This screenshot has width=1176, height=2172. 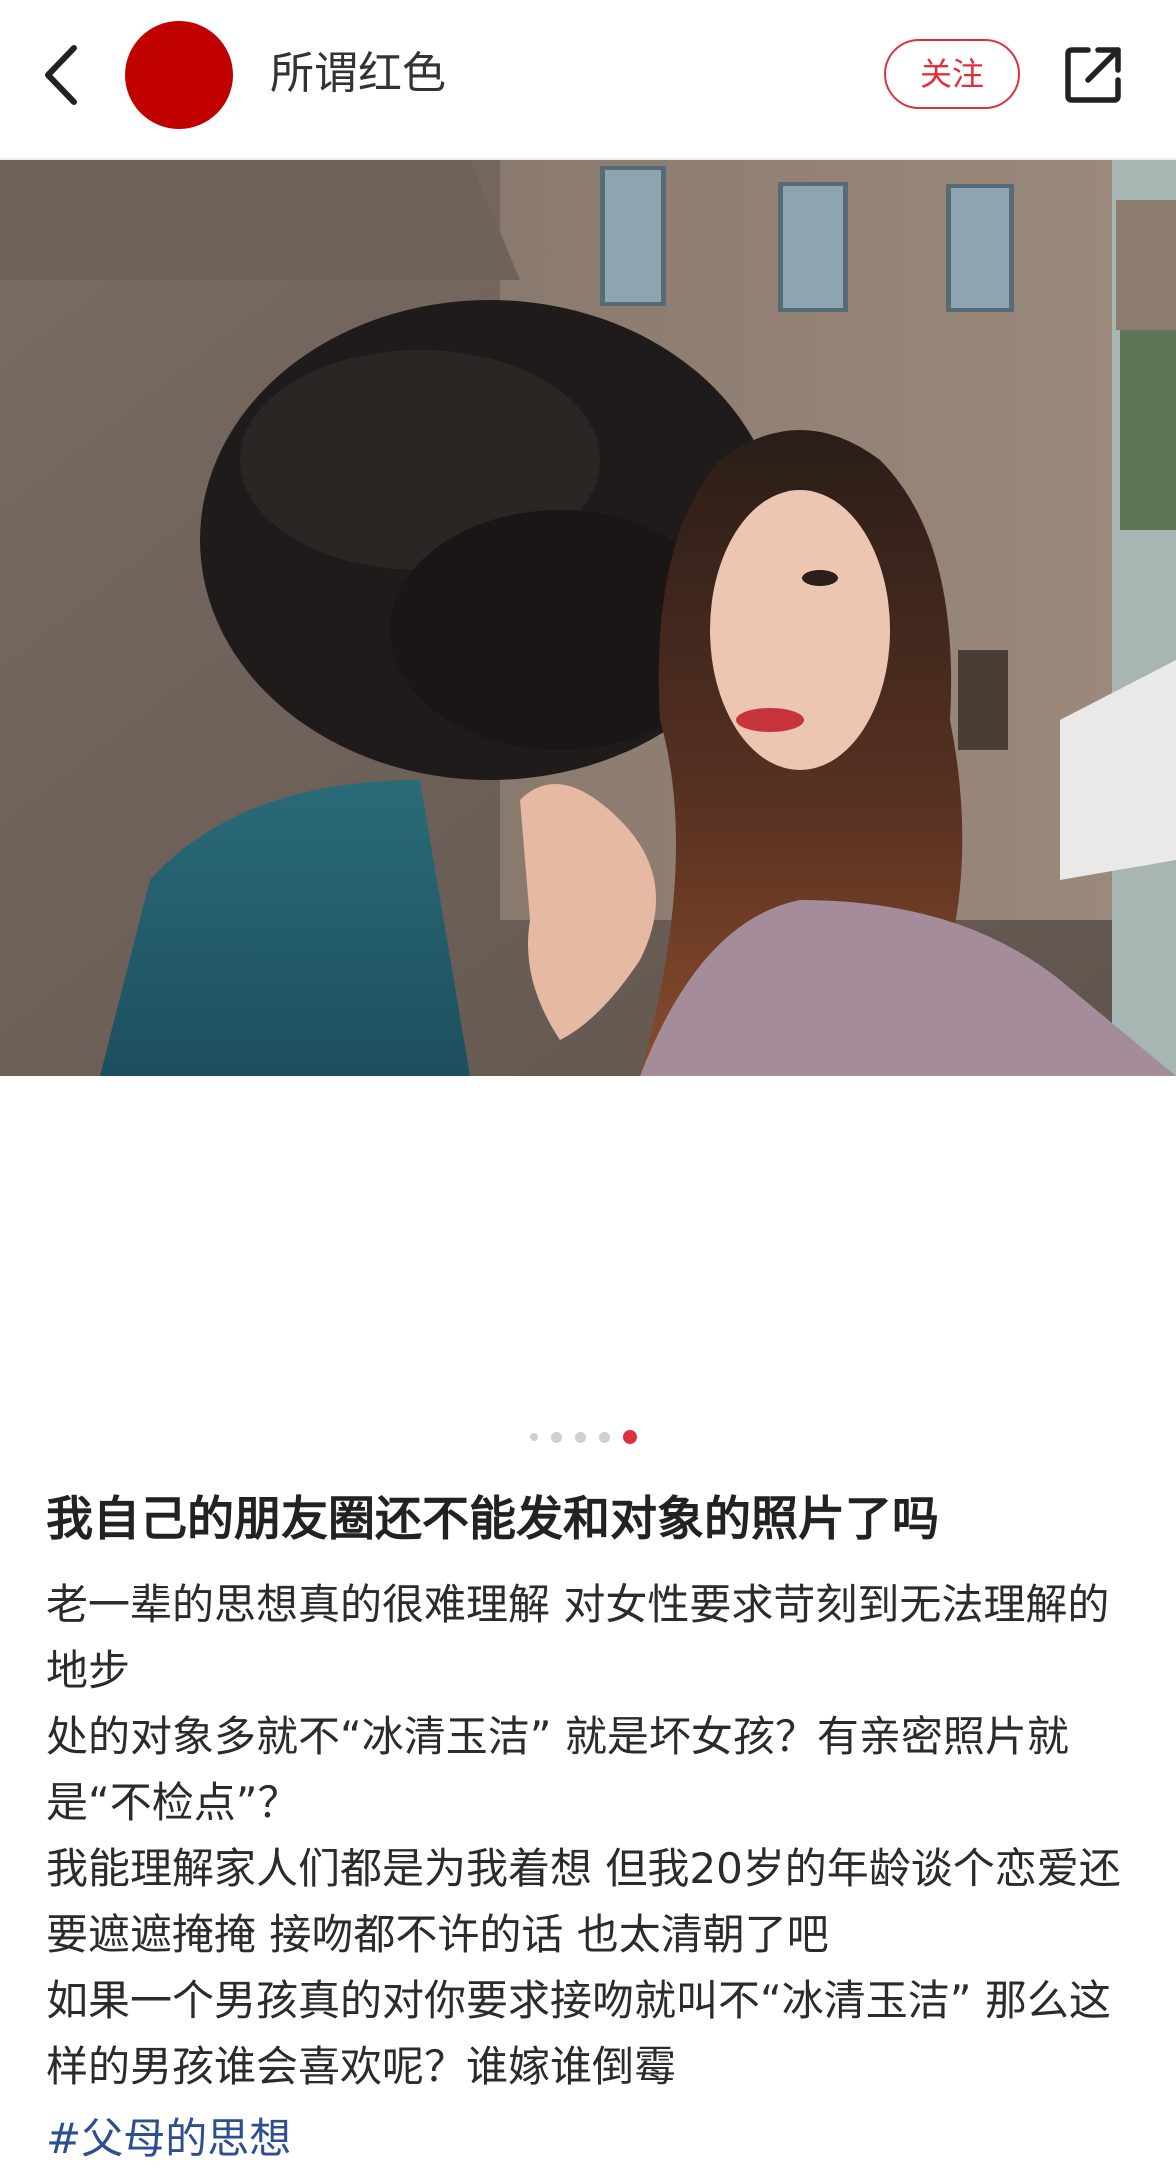 I want to click on username: 所谓红色, so click(x=358, y=74).